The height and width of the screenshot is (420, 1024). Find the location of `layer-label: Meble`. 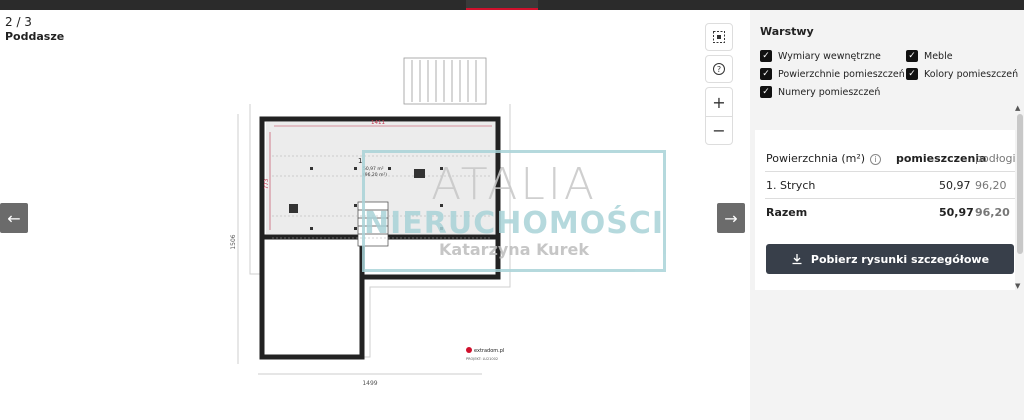

layer-label: Meble is located at coordinates (938, 56).